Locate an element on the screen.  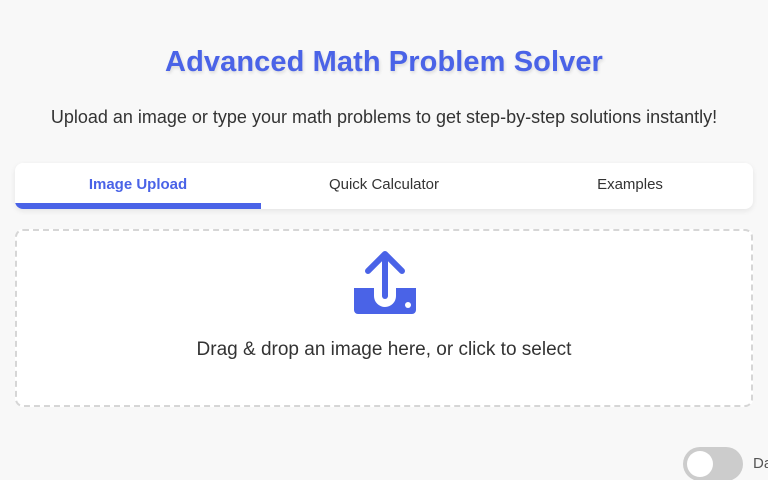
tab-examples: Examples is located at coordinates (630, 186).